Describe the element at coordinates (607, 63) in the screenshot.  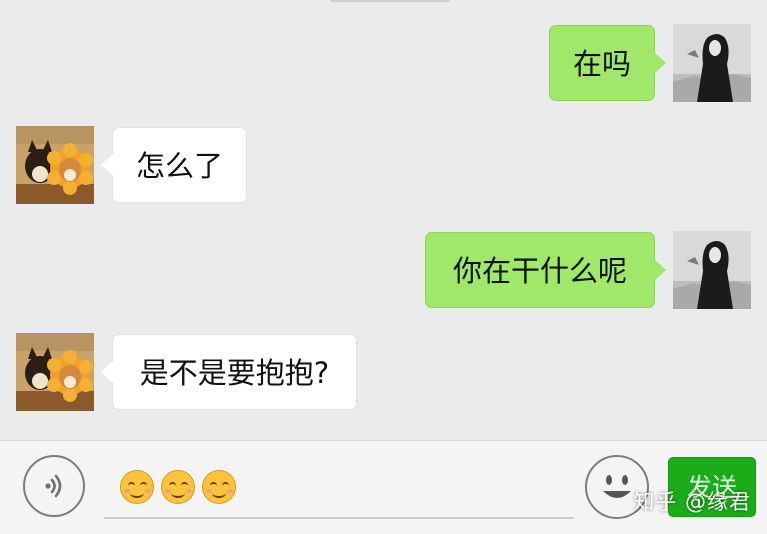
I see `message-bubble-outgoing: 在吗` at that location.